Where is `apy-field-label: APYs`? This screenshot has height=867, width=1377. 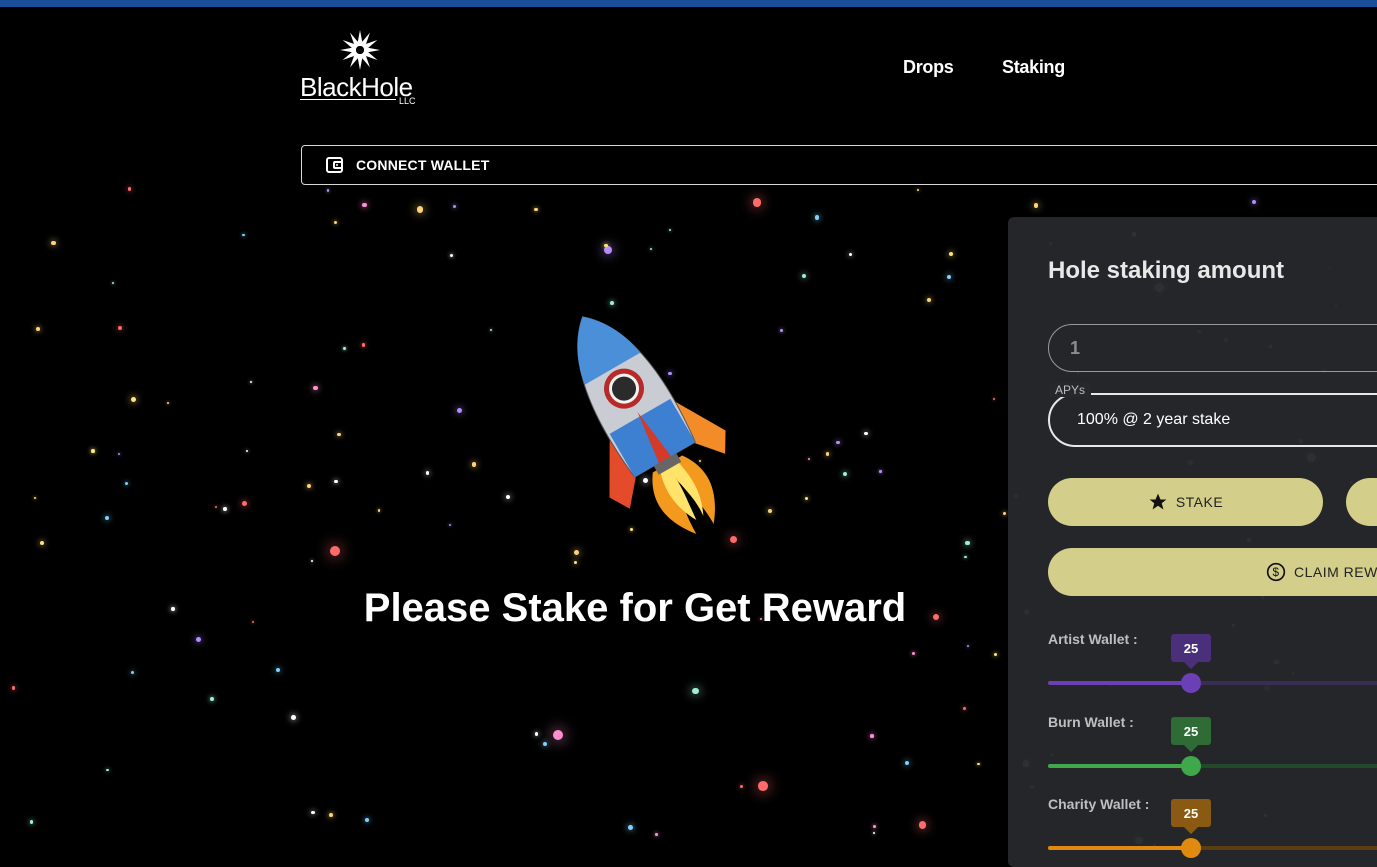
apy-field-label: APYs is located at coordinates (1070, 390).